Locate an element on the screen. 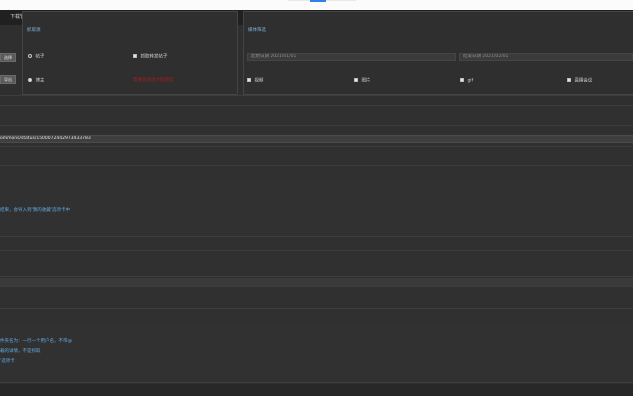 The height and width of the screenshot is (396, 633). image-checkbox is located at coordinates (356, 80).